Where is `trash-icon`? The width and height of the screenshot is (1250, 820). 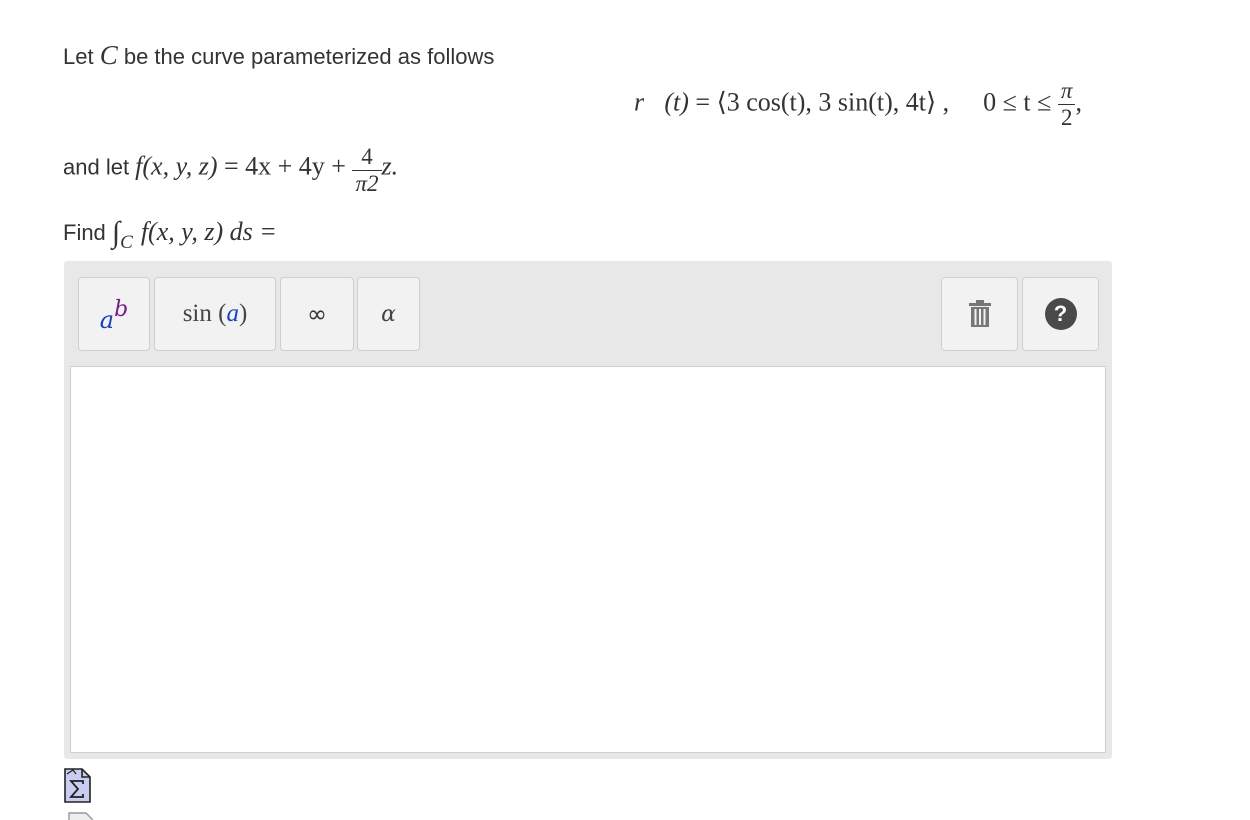 trash-icon is located at coordinates (979, 313).